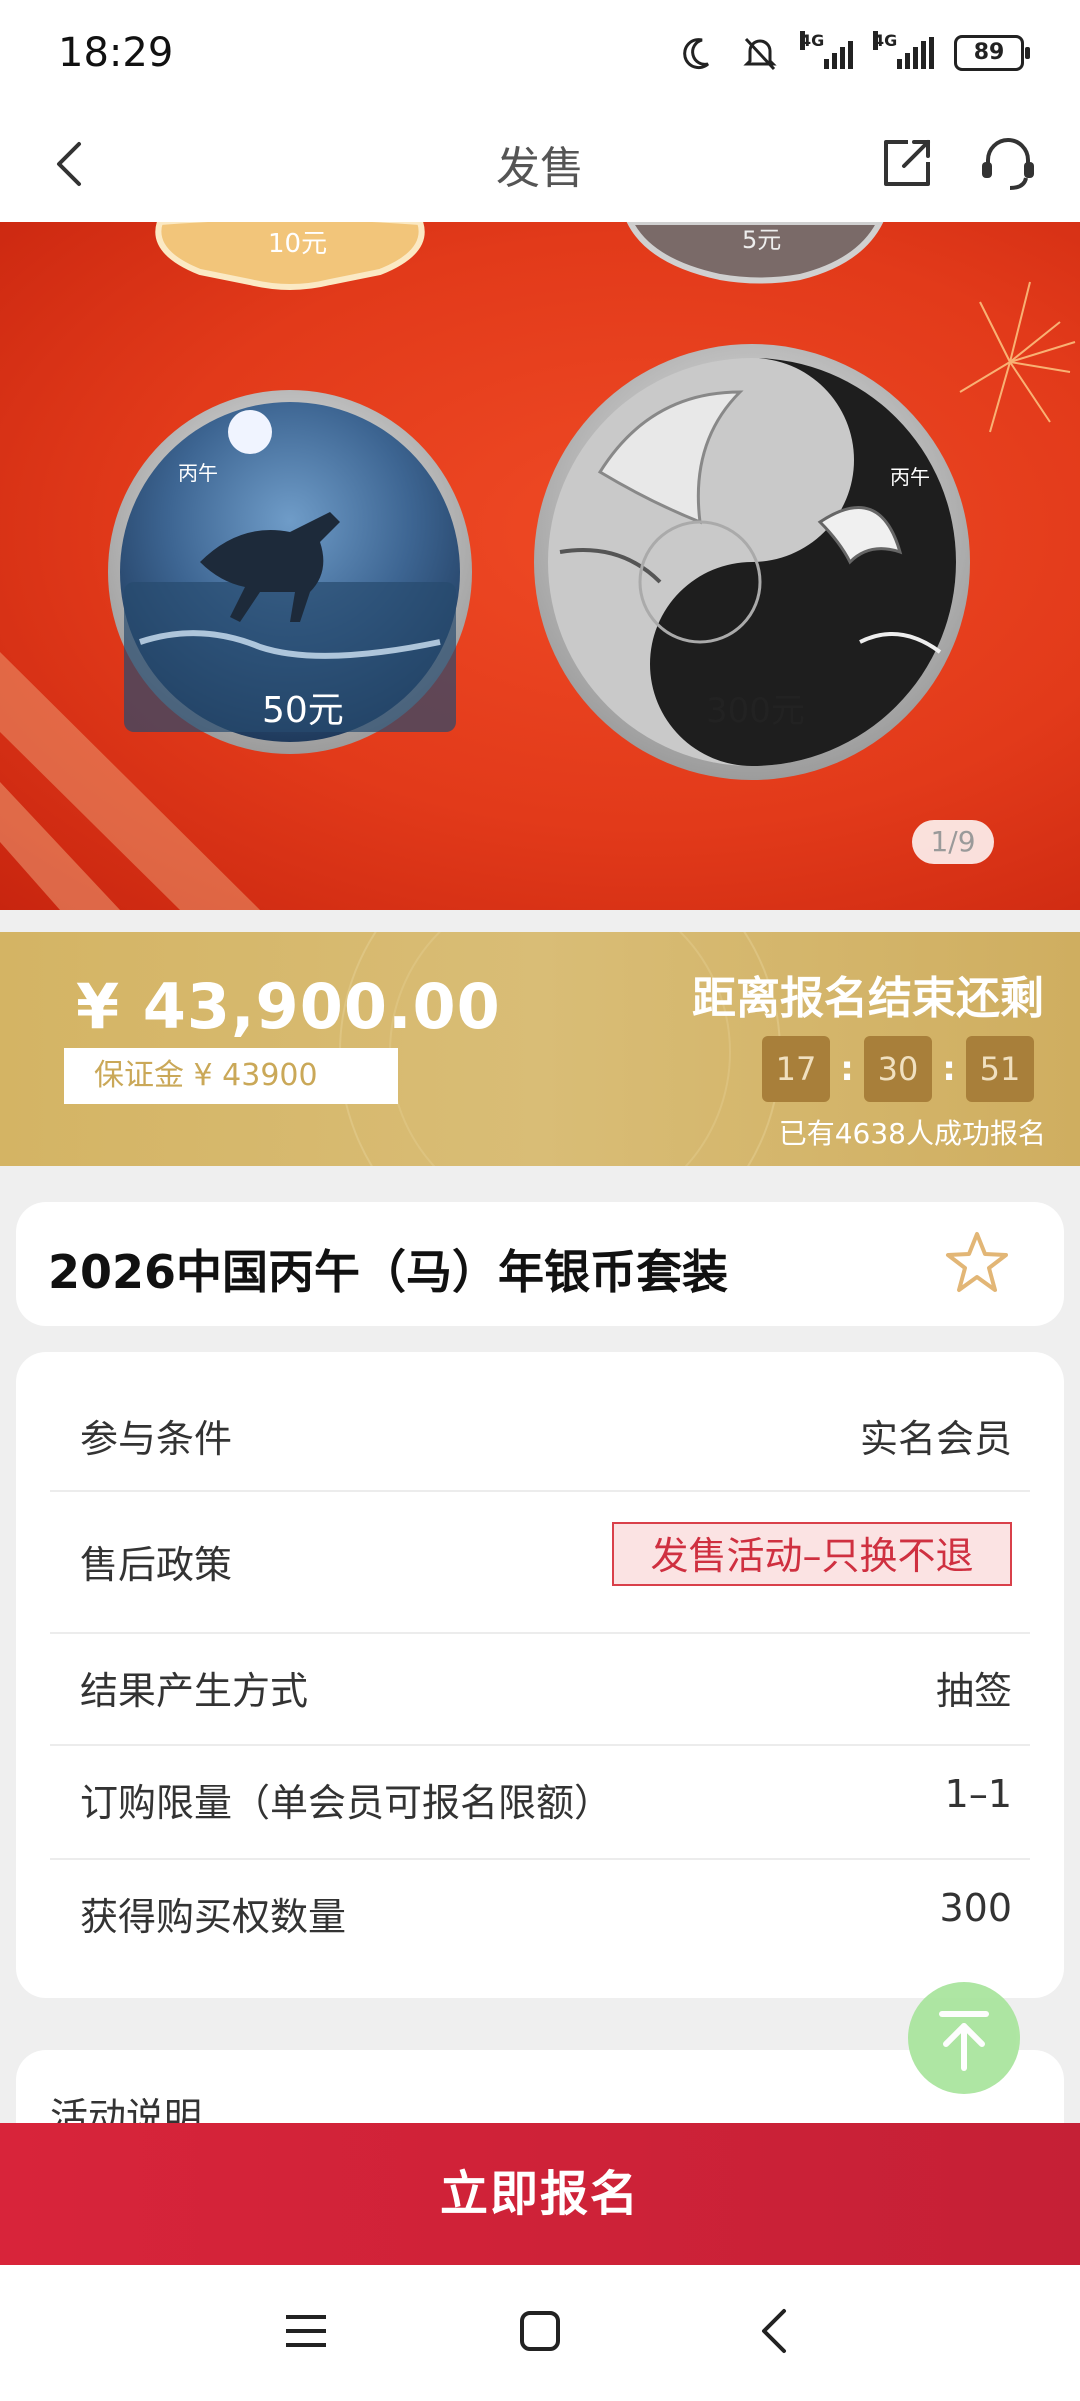 This screenshot has height=2401, width=1080. Describe the element at coordinates (796, 1069) in the screenshot. I see `countdown-hours: 17` at that location.